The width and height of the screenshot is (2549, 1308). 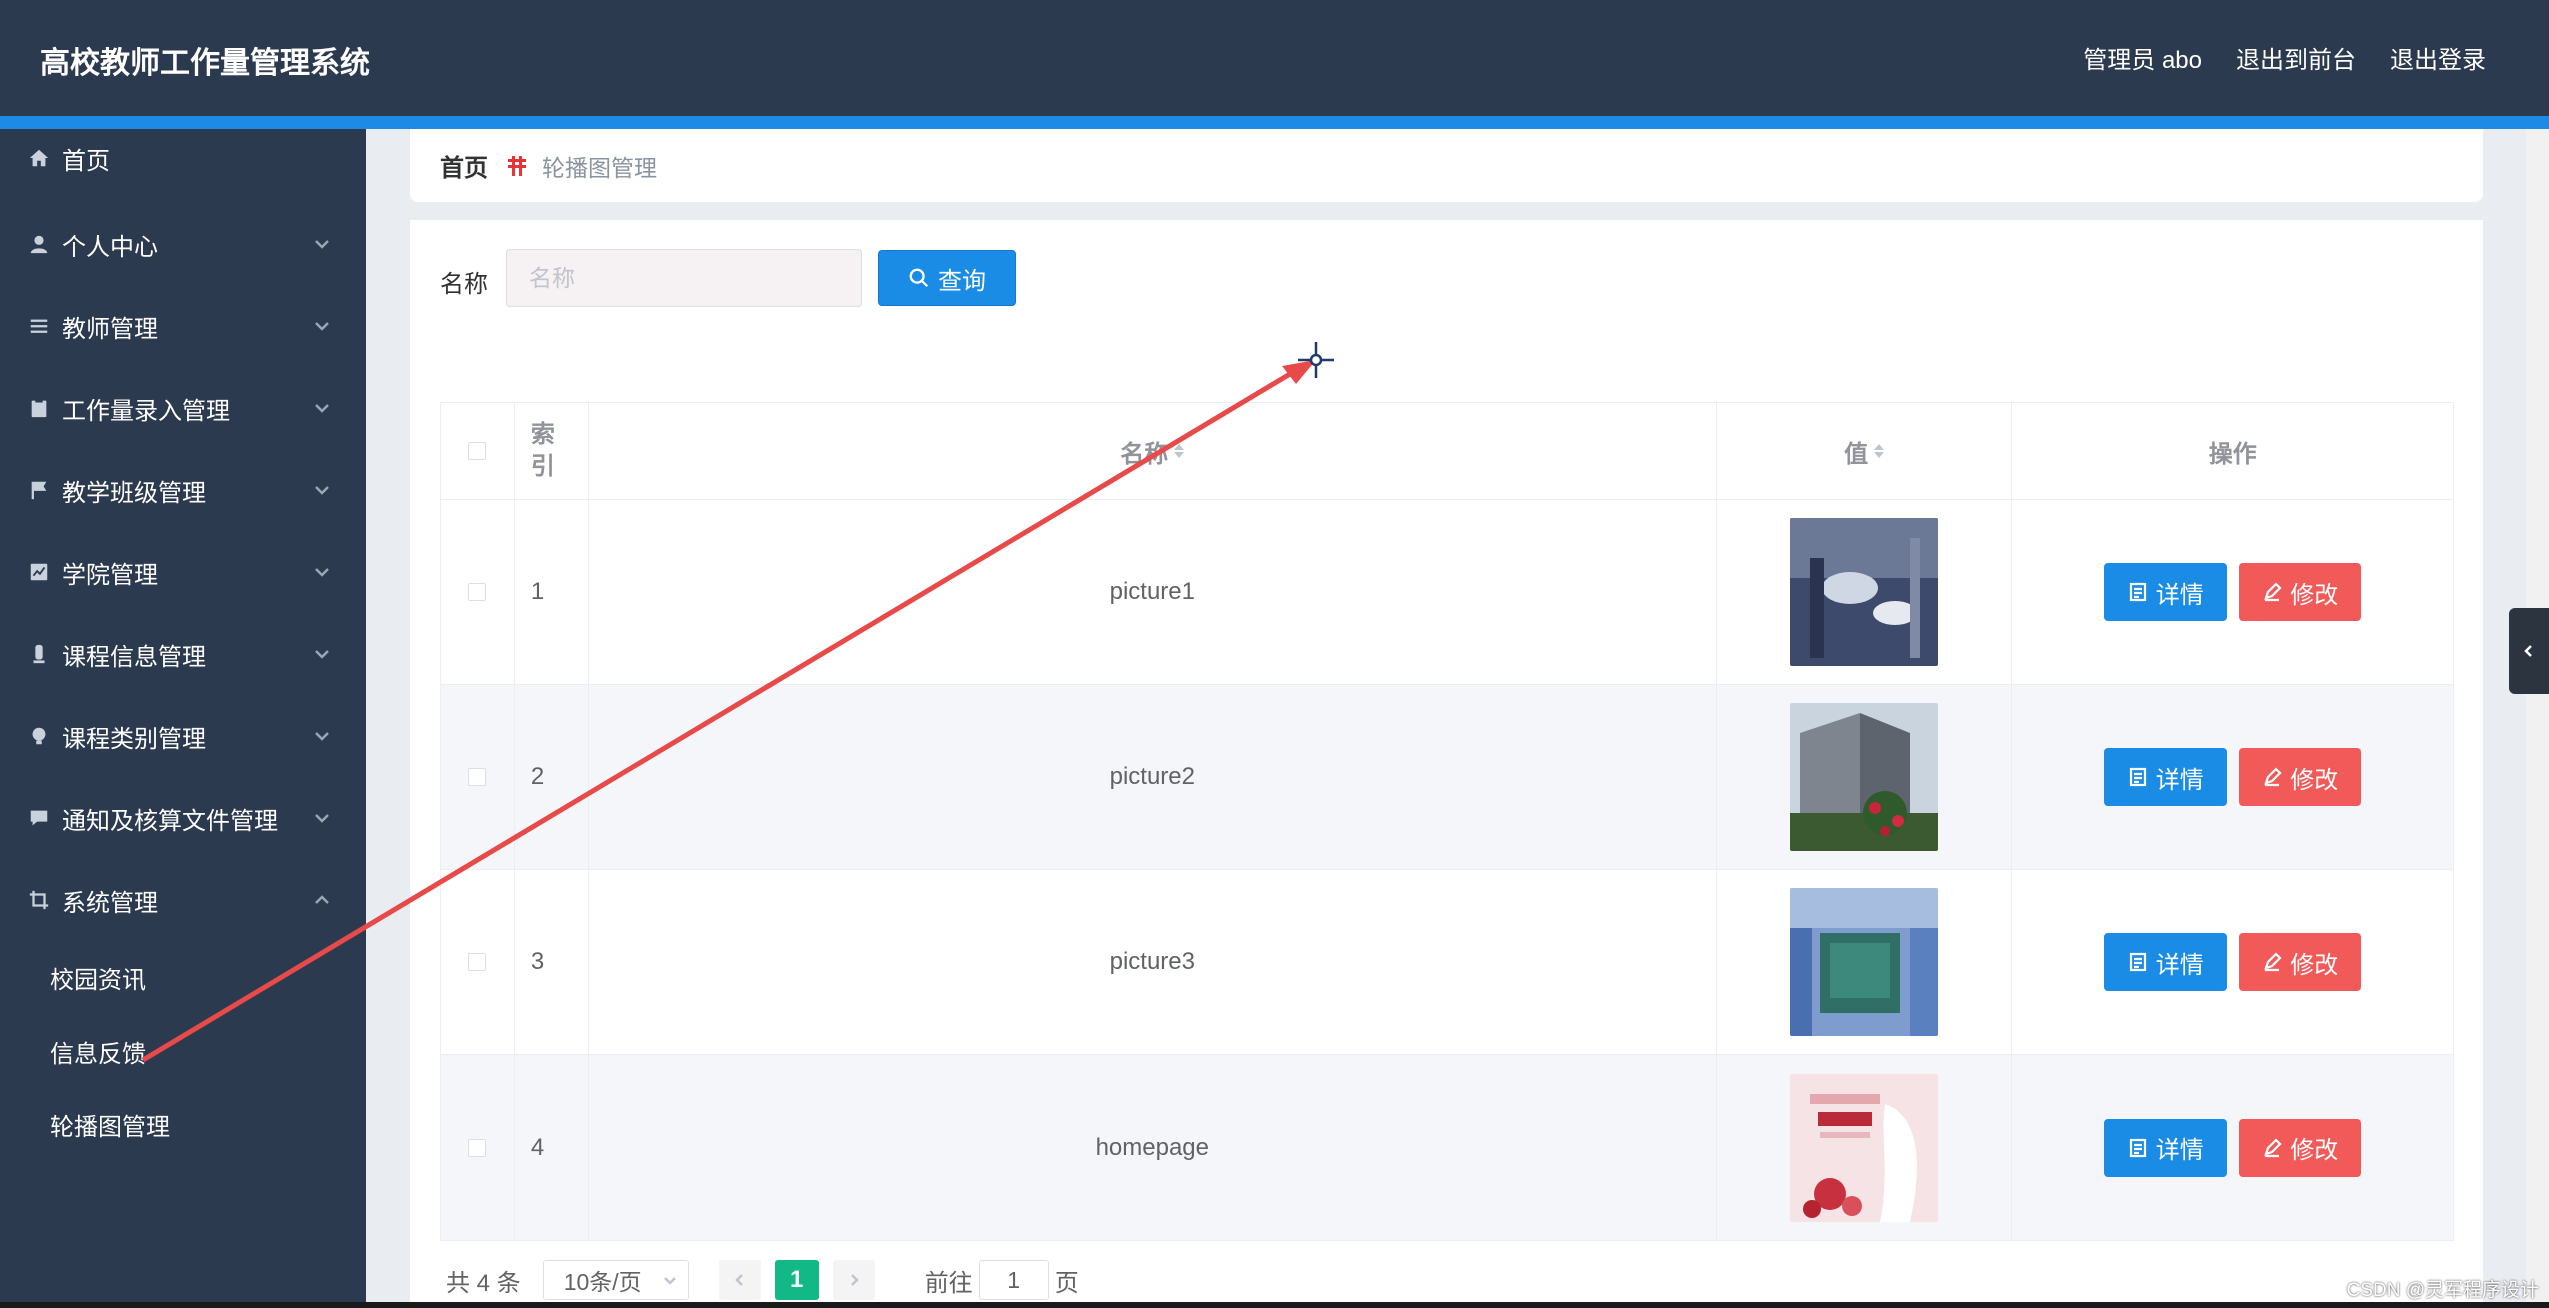 I want to click on tube-icon, so click(x=39, y=654).